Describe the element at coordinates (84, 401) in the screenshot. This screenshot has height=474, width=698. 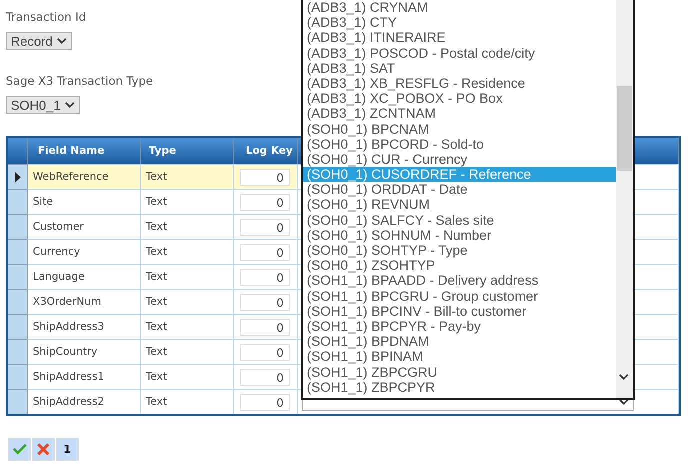
I see `table-cell: ShipAddress2` at that location.